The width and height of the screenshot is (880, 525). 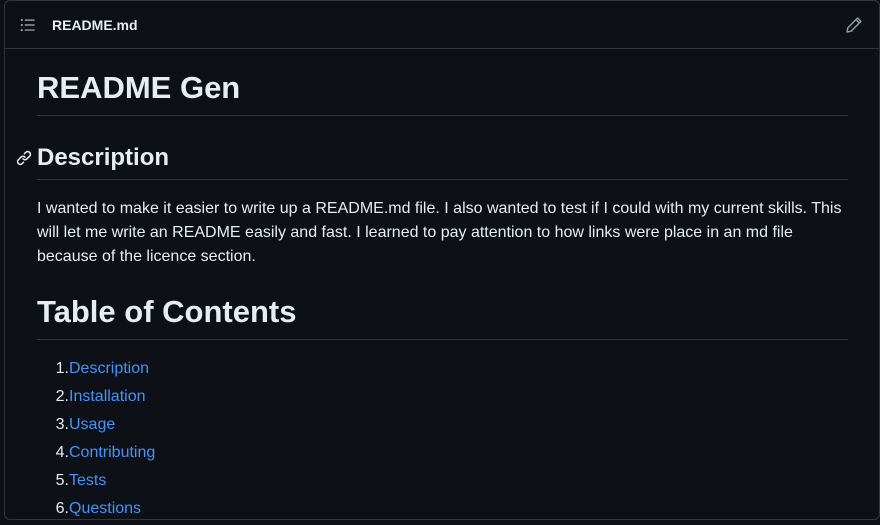 What do you see at coordinates (109, 368) in the screenshot?
I see `toc-link-description: Description` at bounding box center [109, 368].